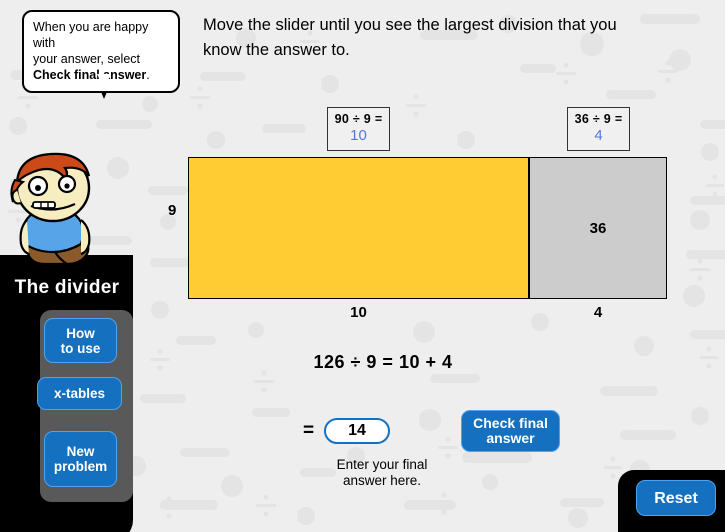 This screenshot has width=725, height=532. I want to click on hint-line-1: When you are happy with, so click(91, 35).